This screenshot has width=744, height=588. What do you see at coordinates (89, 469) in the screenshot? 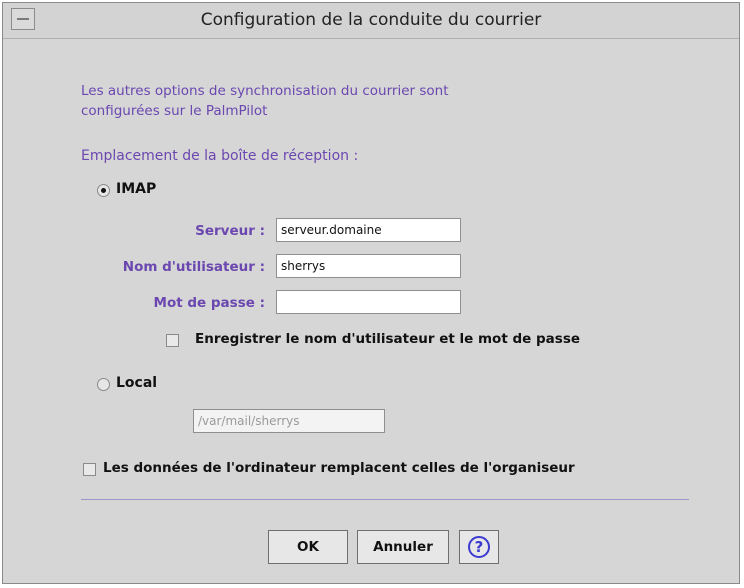
I see `override-checkbox` at bounding box center [89, 469].